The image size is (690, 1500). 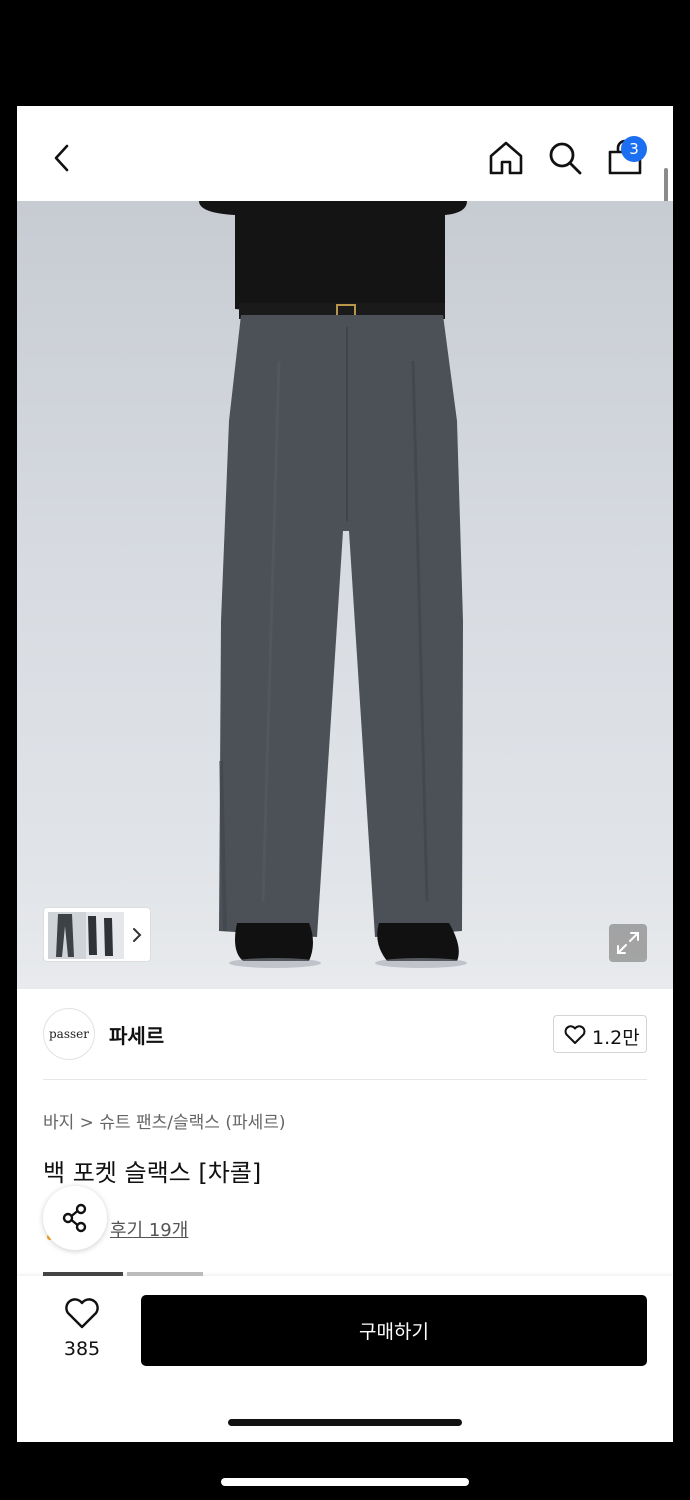 What do you see at coordinates (80, 935) in the screenshot?
I see `thumbnail-images` at bounding box center [80, 935].